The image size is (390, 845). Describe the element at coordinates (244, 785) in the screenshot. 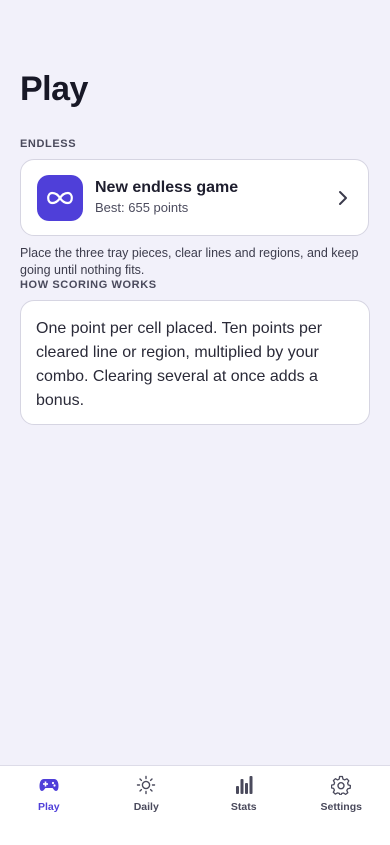

I see `bar-chart-icon` at that location.